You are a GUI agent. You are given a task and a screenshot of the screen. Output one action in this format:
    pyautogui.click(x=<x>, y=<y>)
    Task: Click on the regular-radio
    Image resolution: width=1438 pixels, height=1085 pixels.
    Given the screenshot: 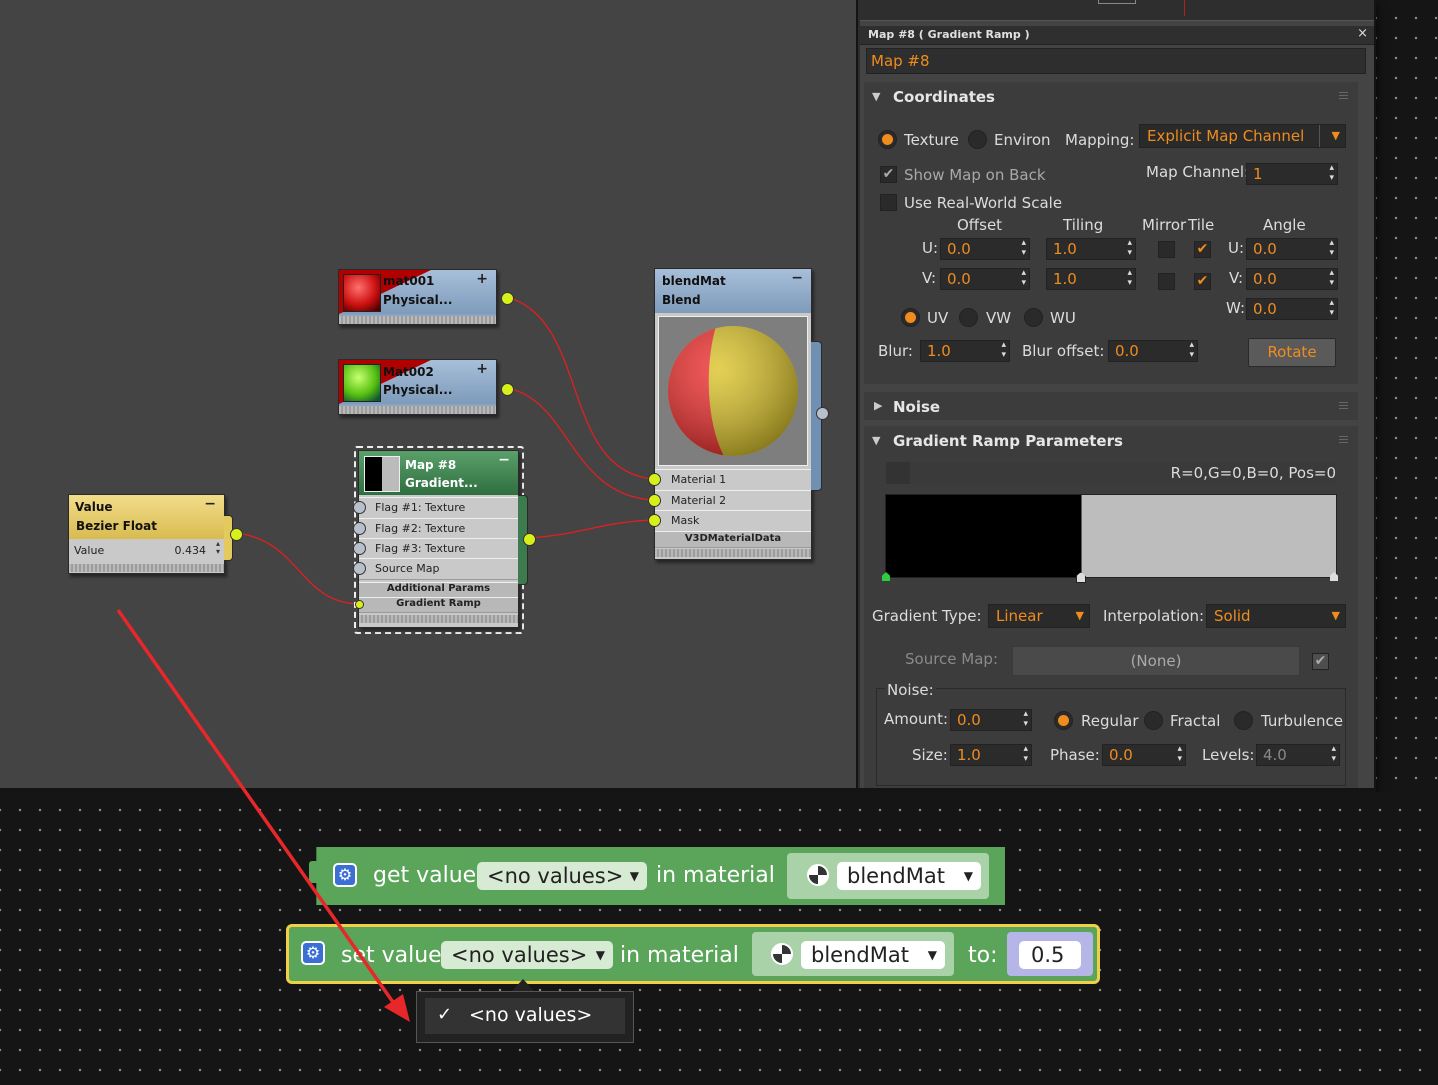 What is the action you would take?
    pyautogui.click(x=1063, y=720)
    